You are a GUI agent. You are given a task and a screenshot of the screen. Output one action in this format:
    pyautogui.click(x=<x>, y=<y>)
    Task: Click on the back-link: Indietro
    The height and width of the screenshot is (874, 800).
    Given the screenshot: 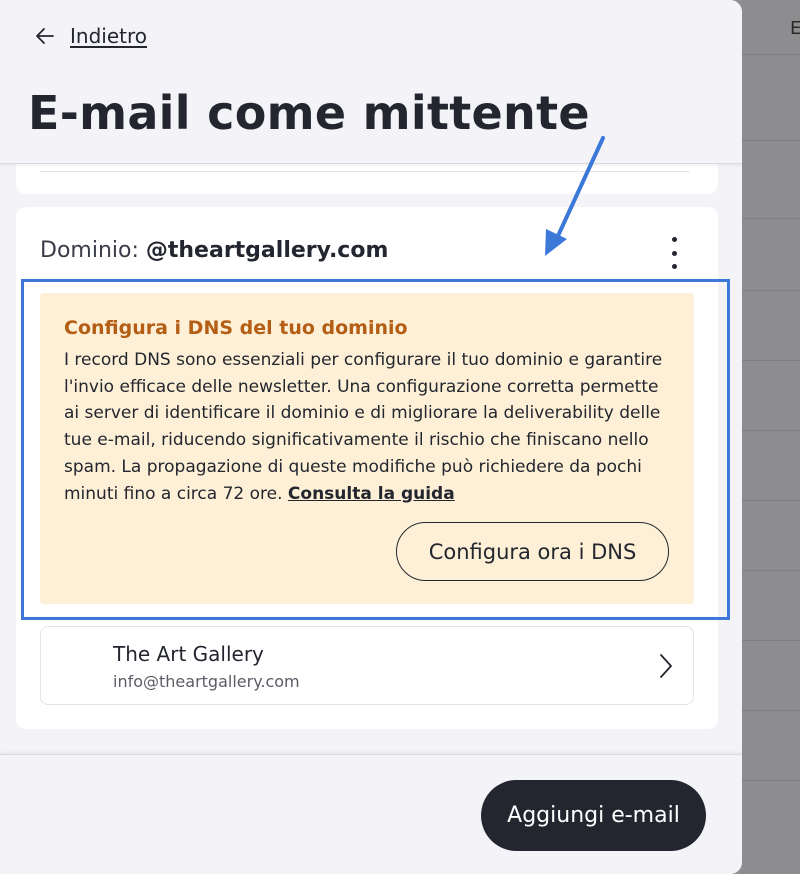 What is the action you would take?
    pyautogui.click(x=90, y=36)
    